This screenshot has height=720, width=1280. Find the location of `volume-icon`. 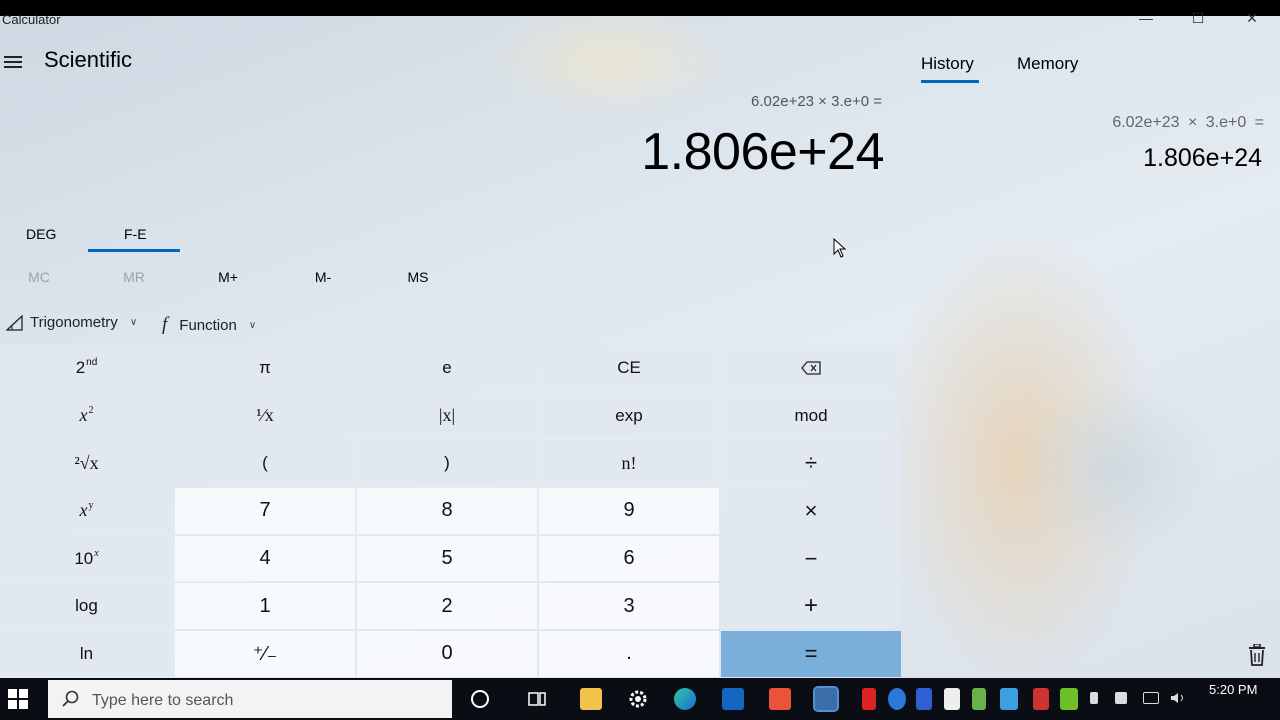

volume-icon is located at coordinates (1179, 698).